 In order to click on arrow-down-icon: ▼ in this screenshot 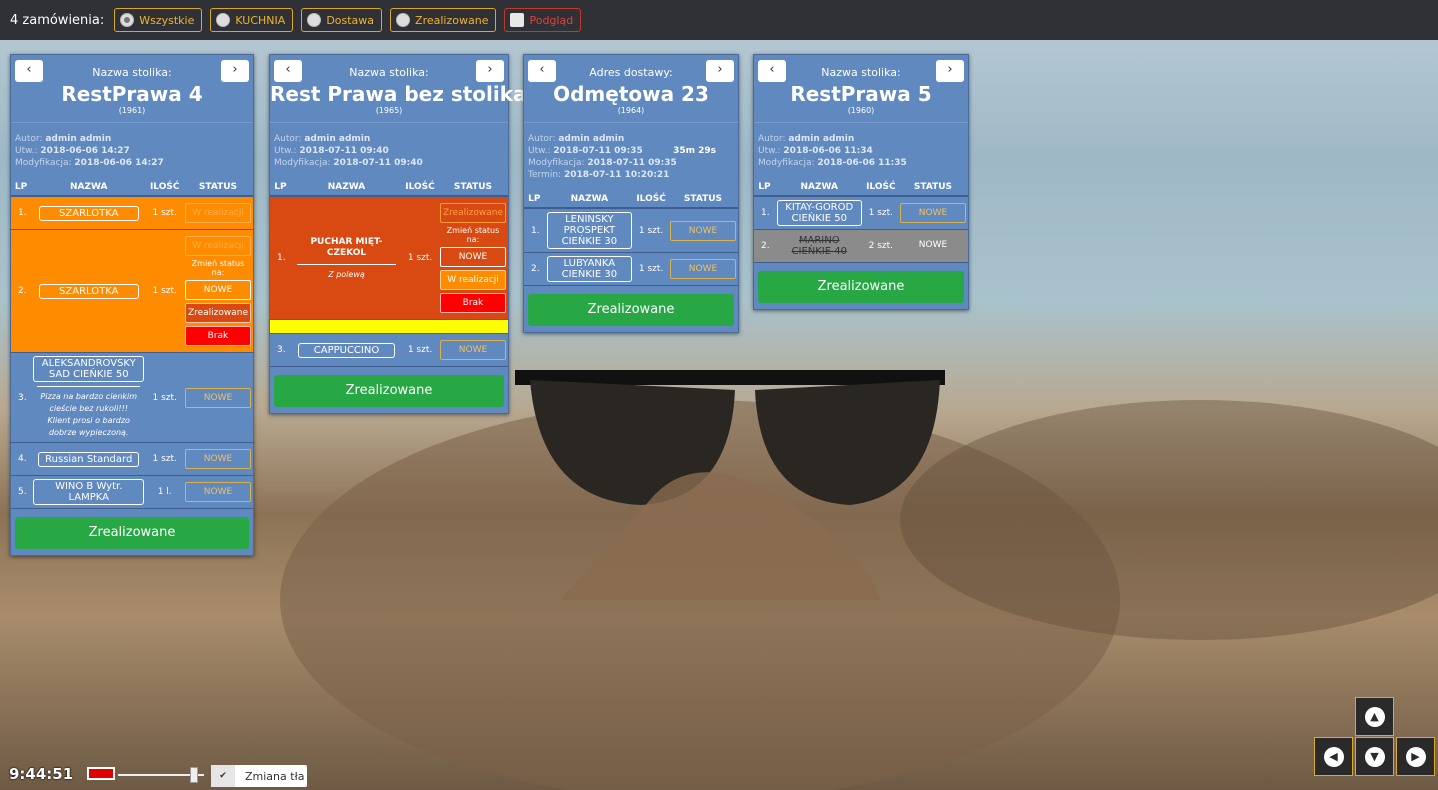, I will do `click(1374, 756)`.